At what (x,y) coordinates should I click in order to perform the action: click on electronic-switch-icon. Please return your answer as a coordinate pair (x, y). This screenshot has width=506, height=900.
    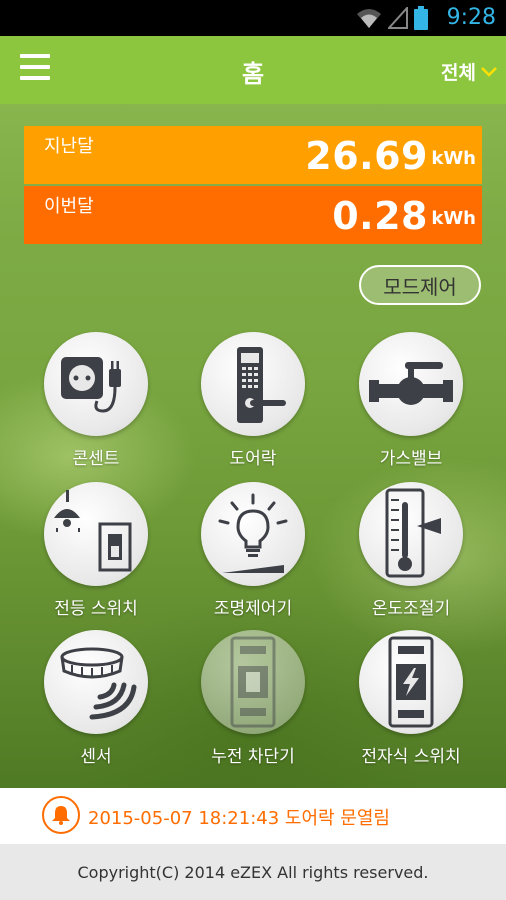
    Looking at the image, I should click on (411, 682).